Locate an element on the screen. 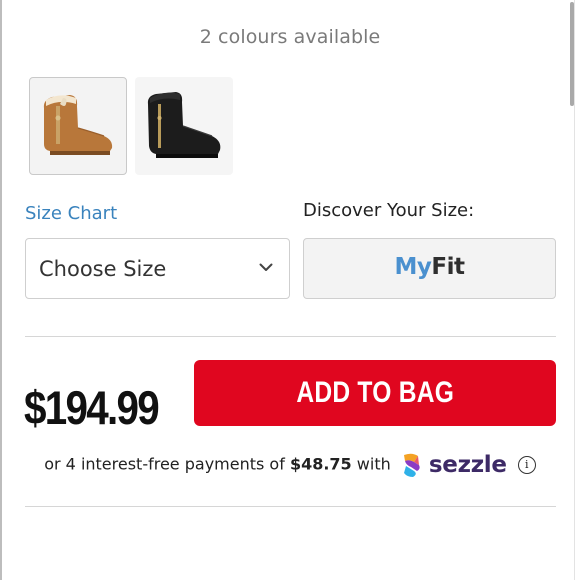  size-select: Choose Size is located at coordinates (157, 268).